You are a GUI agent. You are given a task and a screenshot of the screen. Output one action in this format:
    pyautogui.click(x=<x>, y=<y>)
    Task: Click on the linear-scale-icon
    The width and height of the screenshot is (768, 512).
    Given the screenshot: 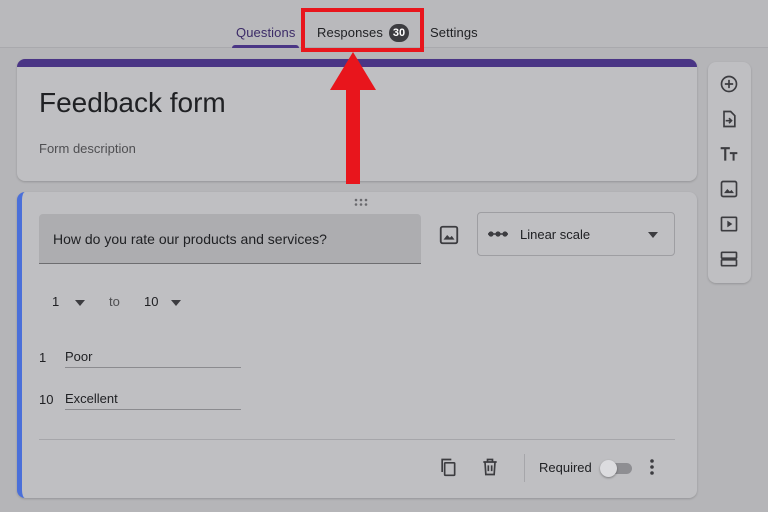 What is the action you would take?
    pyautogui.click(x=498, y=234)
    